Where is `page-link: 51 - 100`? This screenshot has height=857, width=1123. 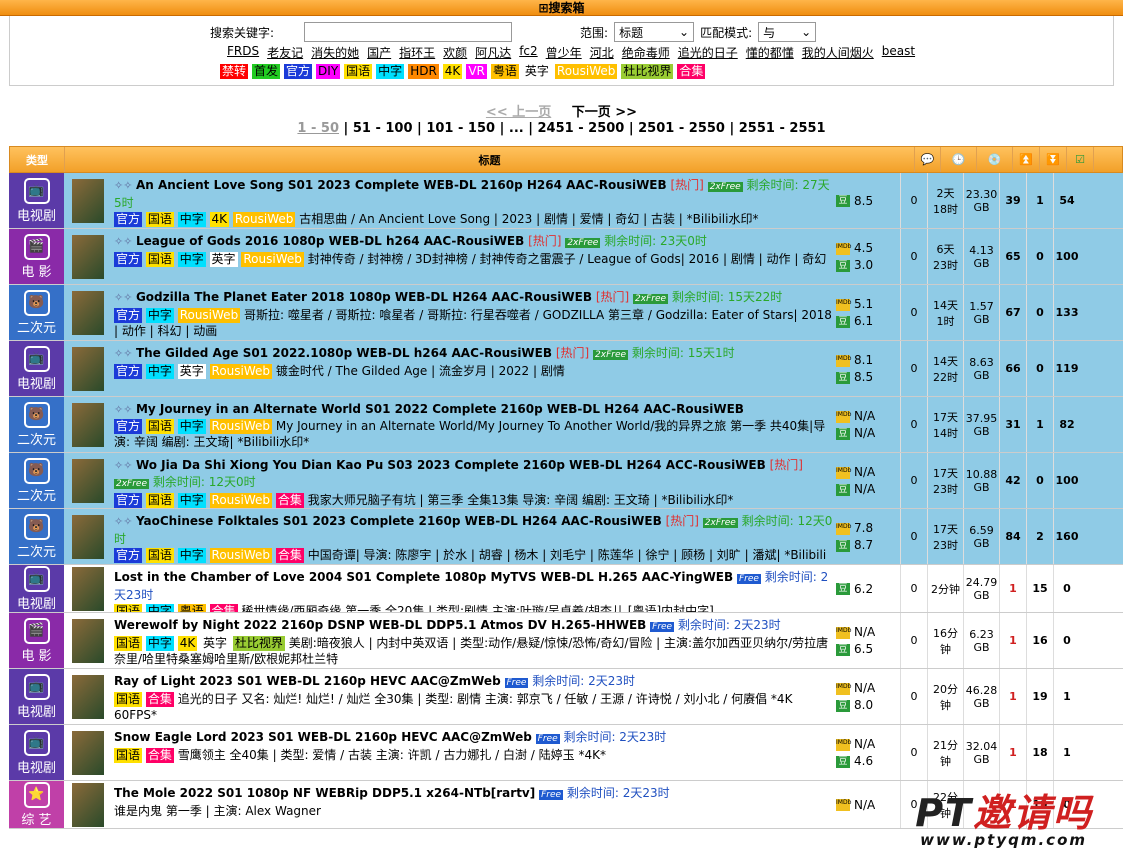 page-link: 51 - 100 is located at coordinates (383, 128).